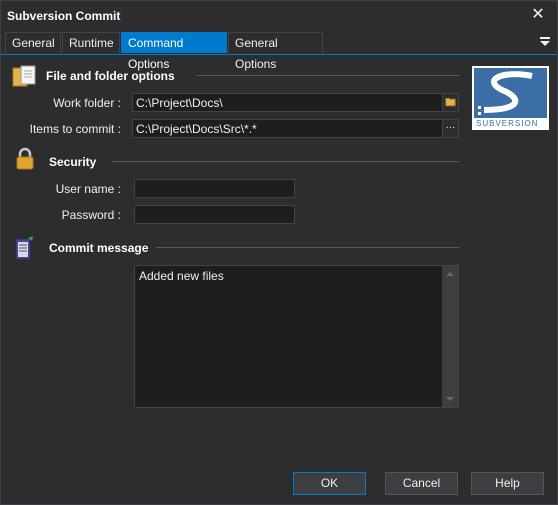  Describe the element at coordinates (545, 42) in the screenshot. I see `tab-menu-icon` at that location.